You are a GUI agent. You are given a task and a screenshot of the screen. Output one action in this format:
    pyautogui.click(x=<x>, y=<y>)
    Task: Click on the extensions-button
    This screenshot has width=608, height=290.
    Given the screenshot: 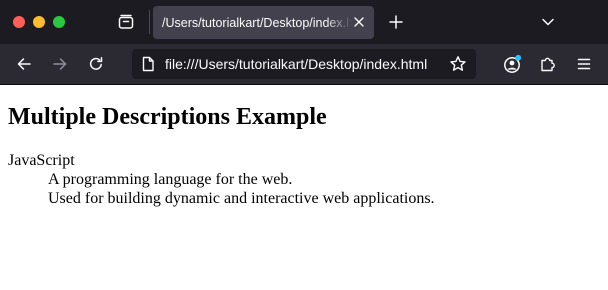 What is the action you would take?
    pyautogui.click(x=548, y=64)
    